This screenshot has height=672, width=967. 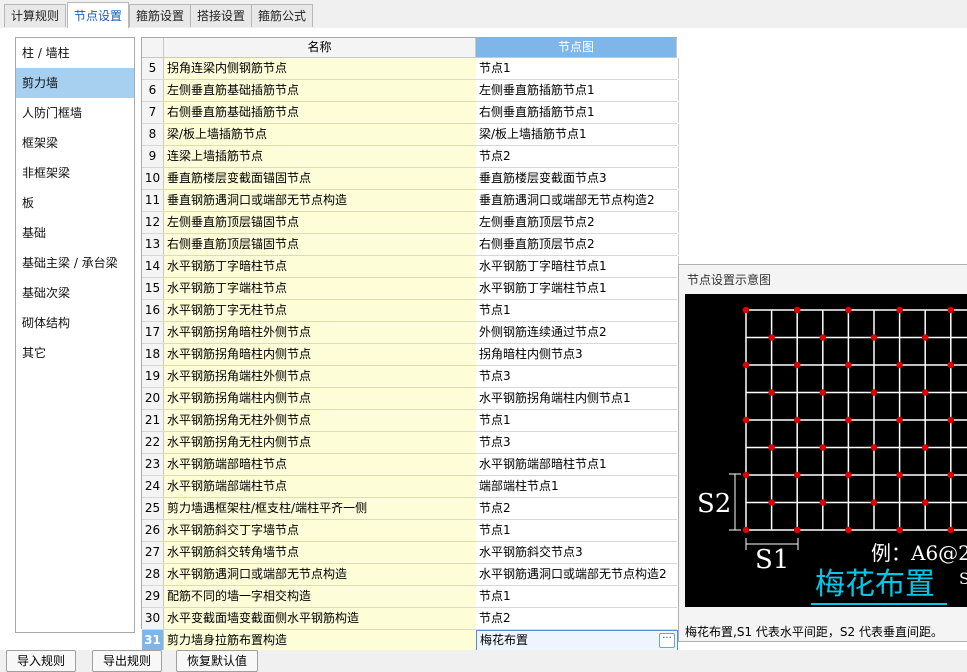 I want to click on tab-calc-rules: 计算规则, so click(x=35, y=15).